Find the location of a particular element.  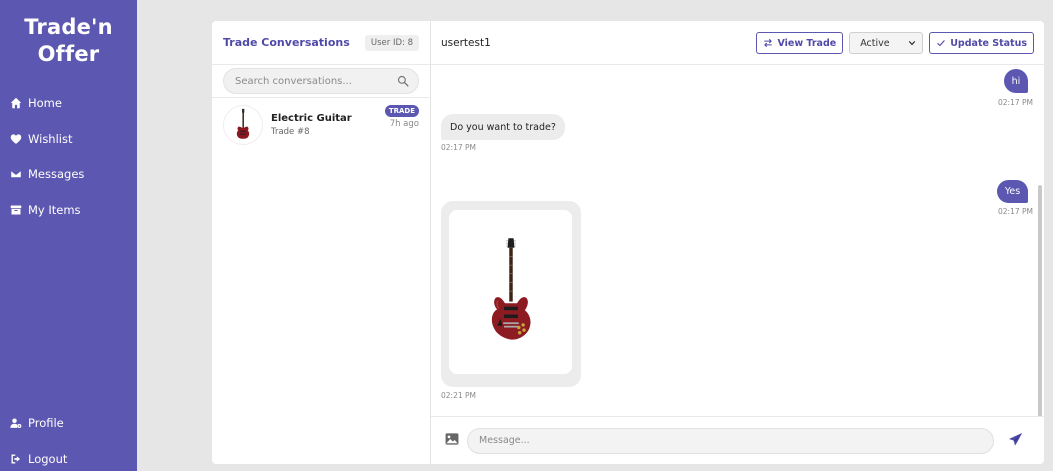

search-box is located at coordinates (321, 81).